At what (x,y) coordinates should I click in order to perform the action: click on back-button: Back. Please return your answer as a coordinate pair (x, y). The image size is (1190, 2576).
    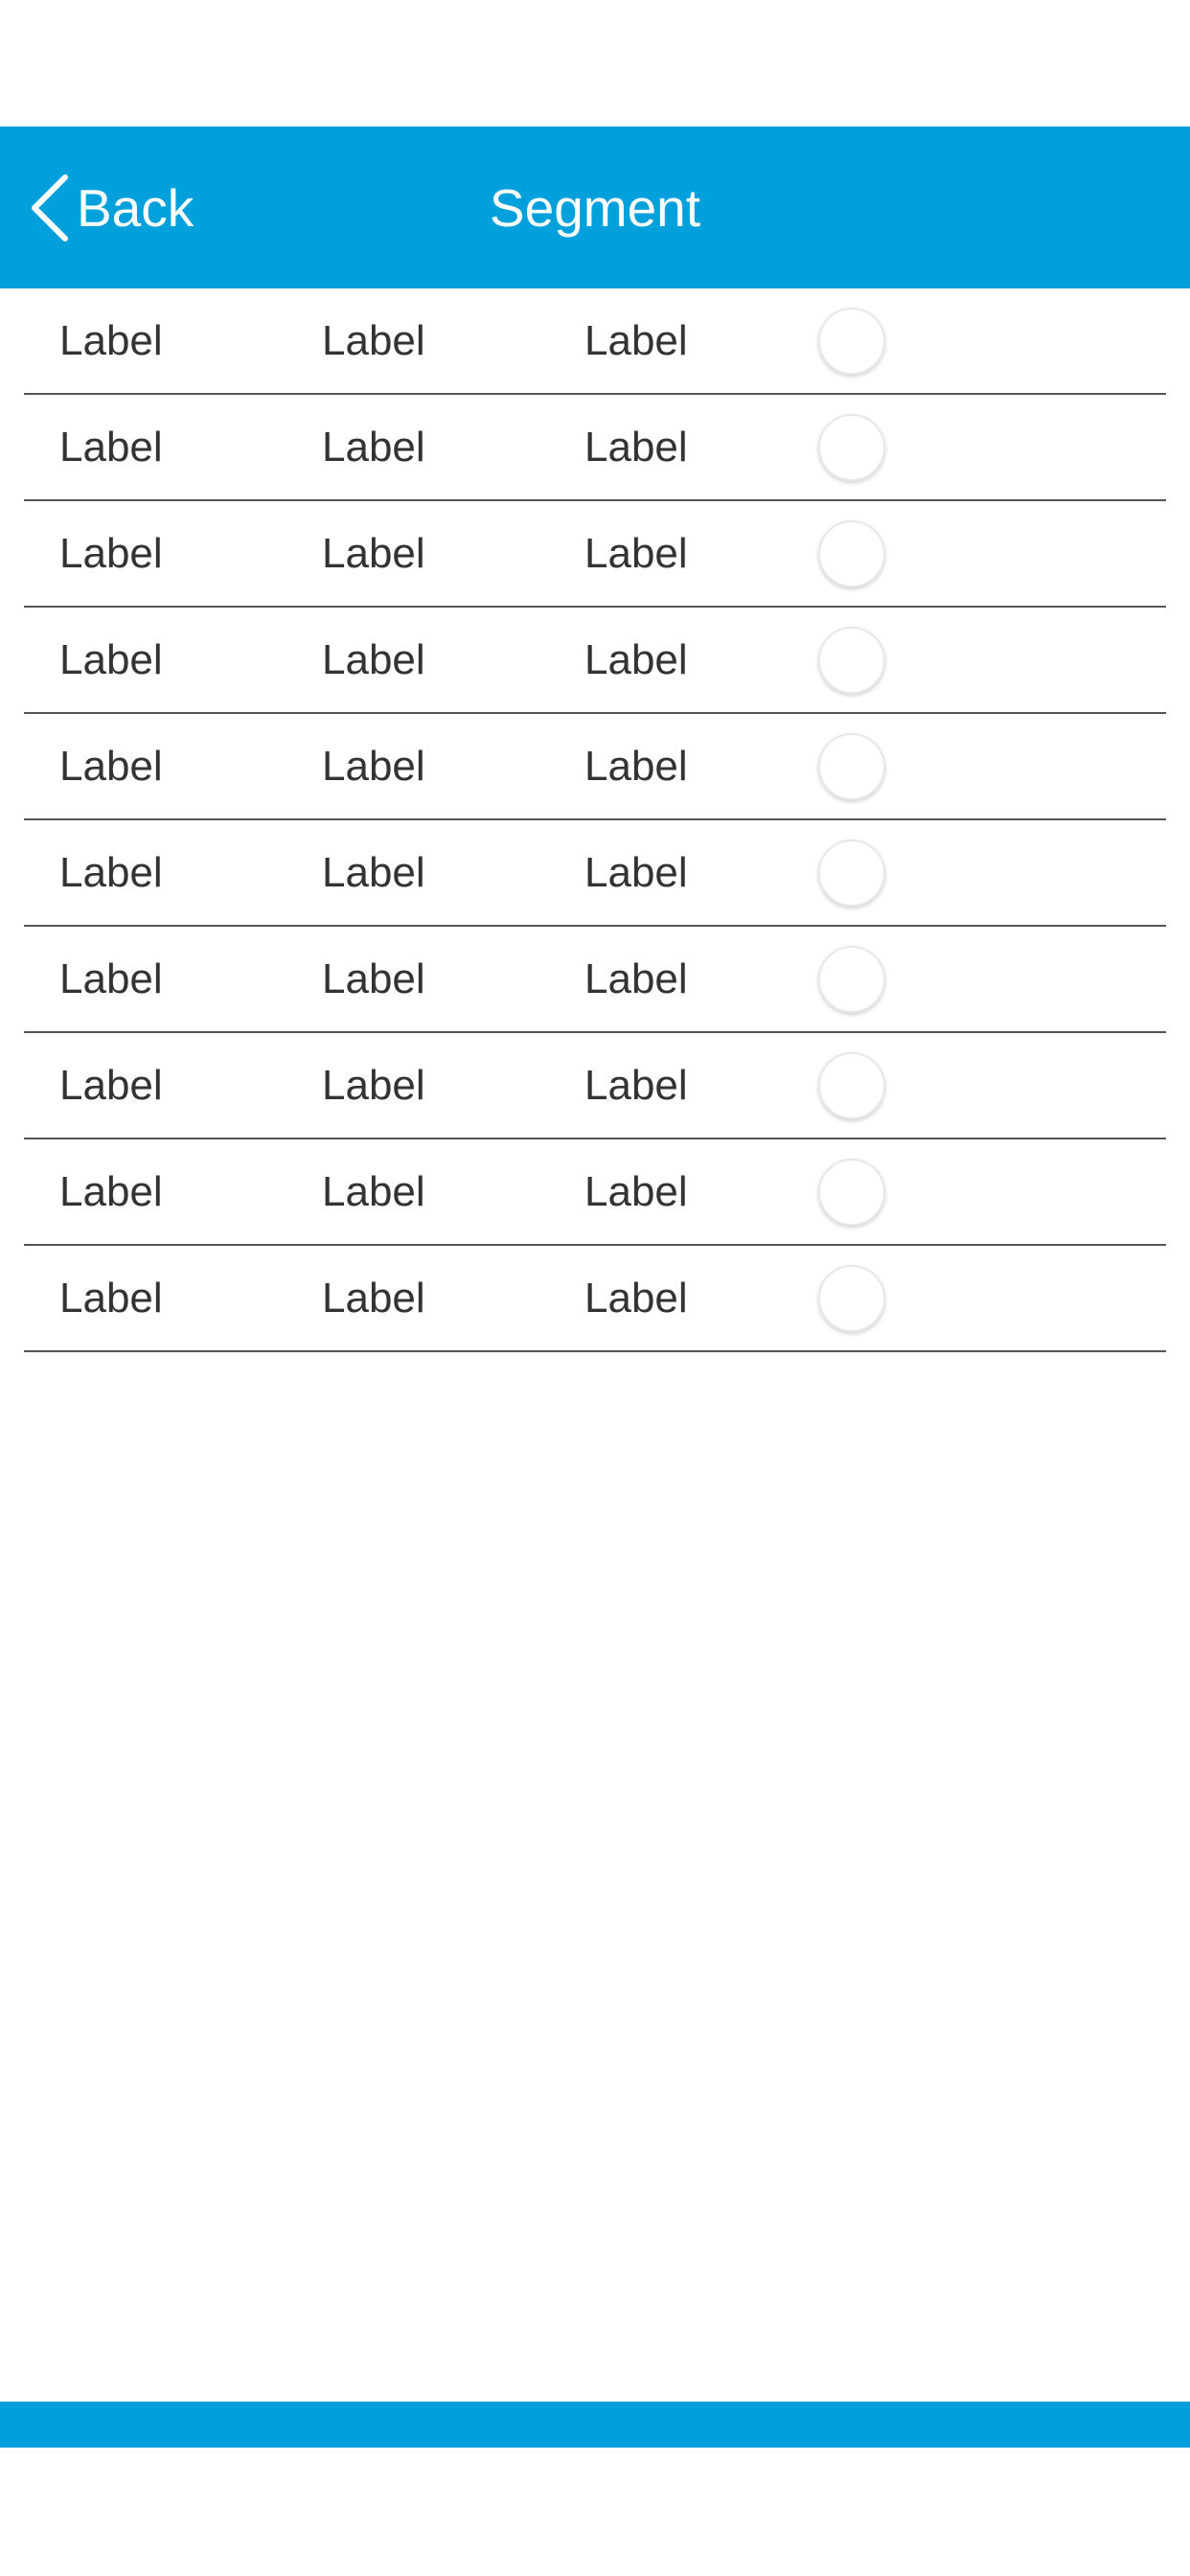
    Looking at the image, I should click on (111, 208).